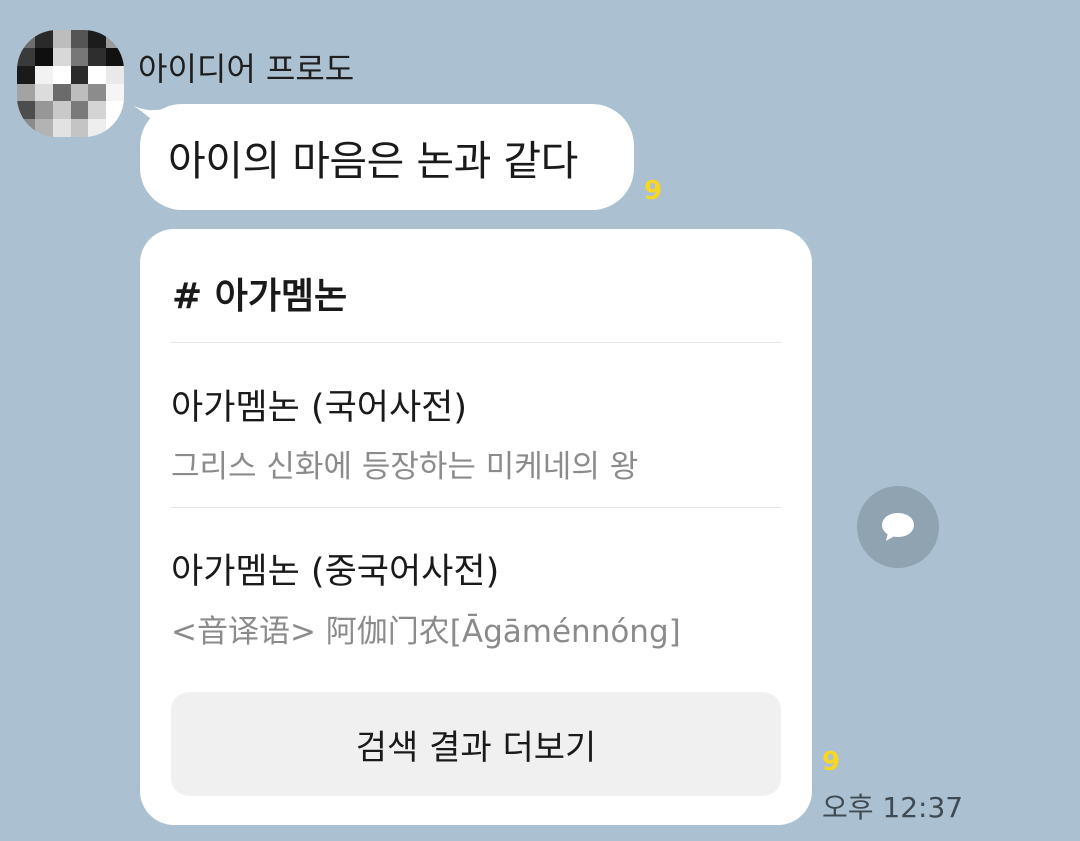  I want to click on dictionary-entry-korean: 아가멤논 (국어사전), so click(319, 404).